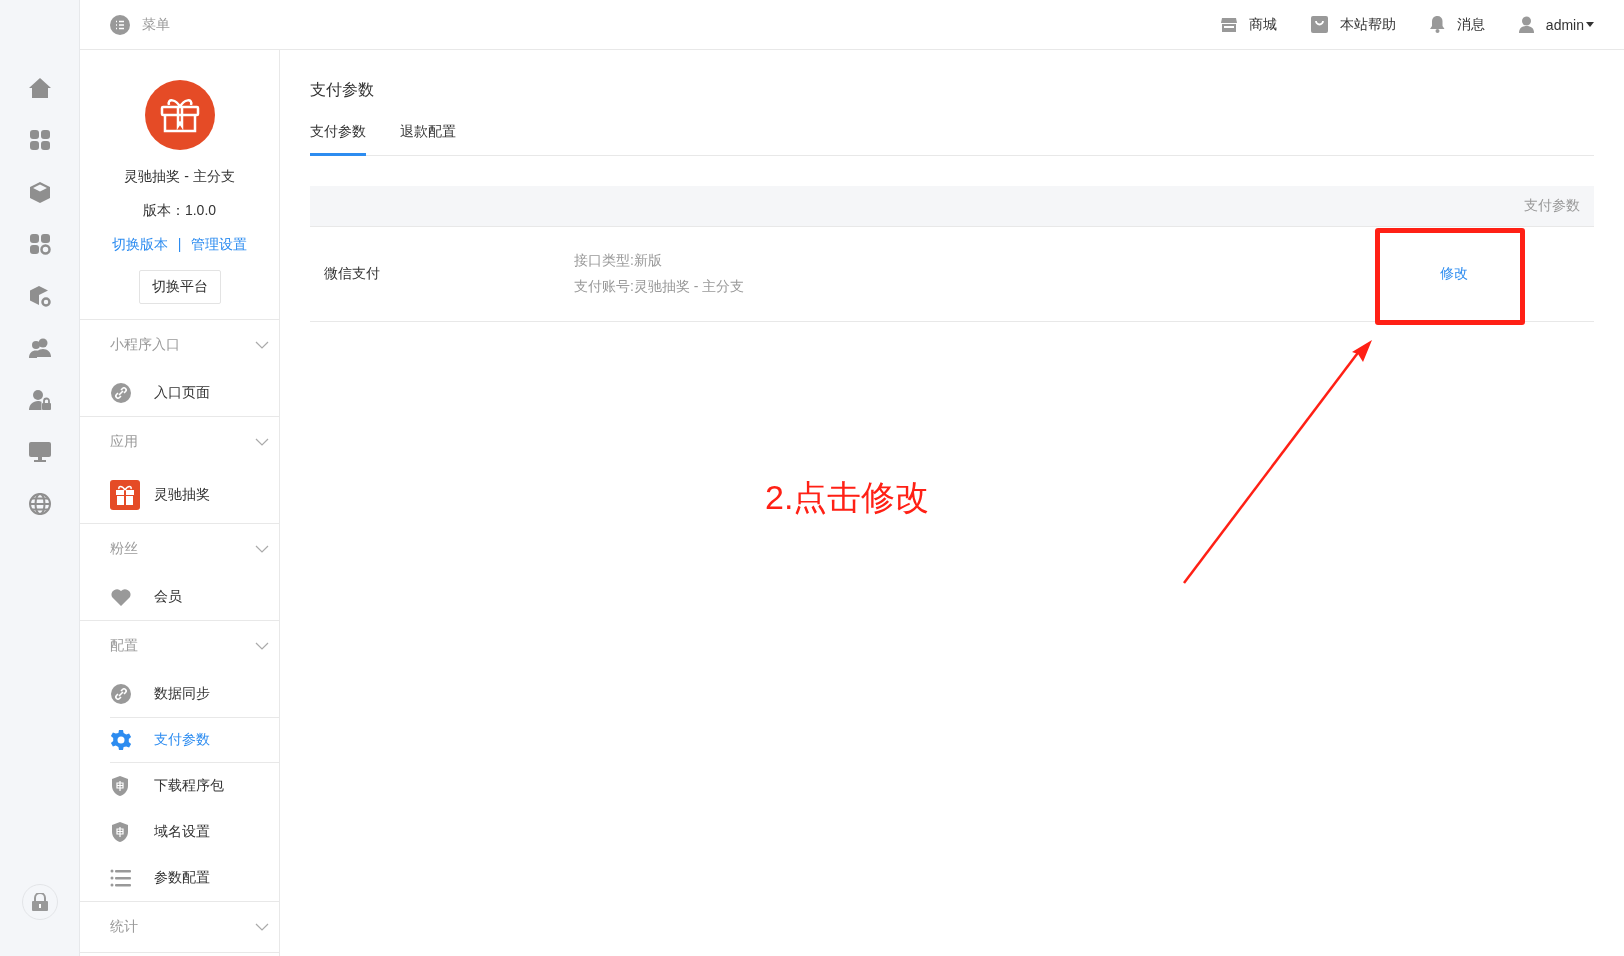  What do you see at coordinates (194, 393) in the screenshot?
I see `sidebar-item: 入口页面` at bounding box center [194, 393].